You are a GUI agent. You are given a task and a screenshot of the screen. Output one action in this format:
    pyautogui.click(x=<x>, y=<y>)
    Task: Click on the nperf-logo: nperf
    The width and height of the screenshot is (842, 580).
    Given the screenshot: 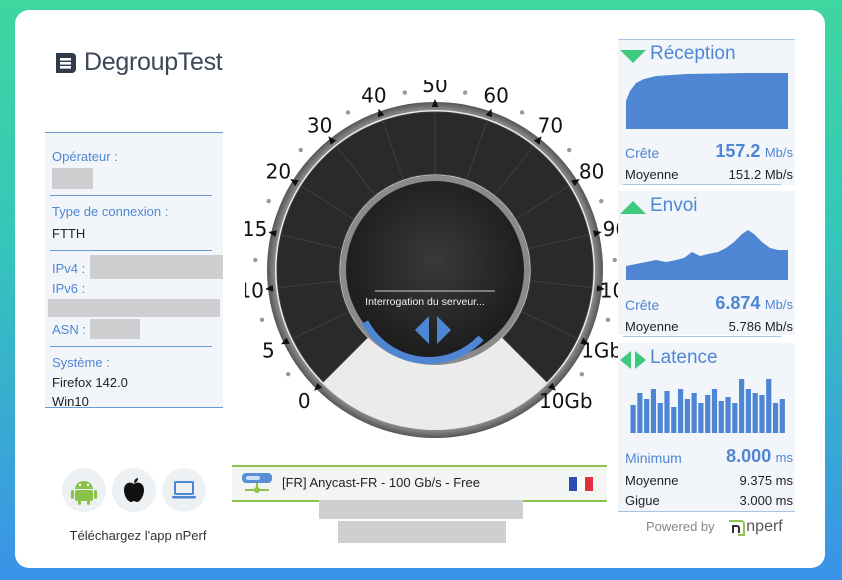 What is the action you would take?
    pyautogui.click(x=754, y=527)
    